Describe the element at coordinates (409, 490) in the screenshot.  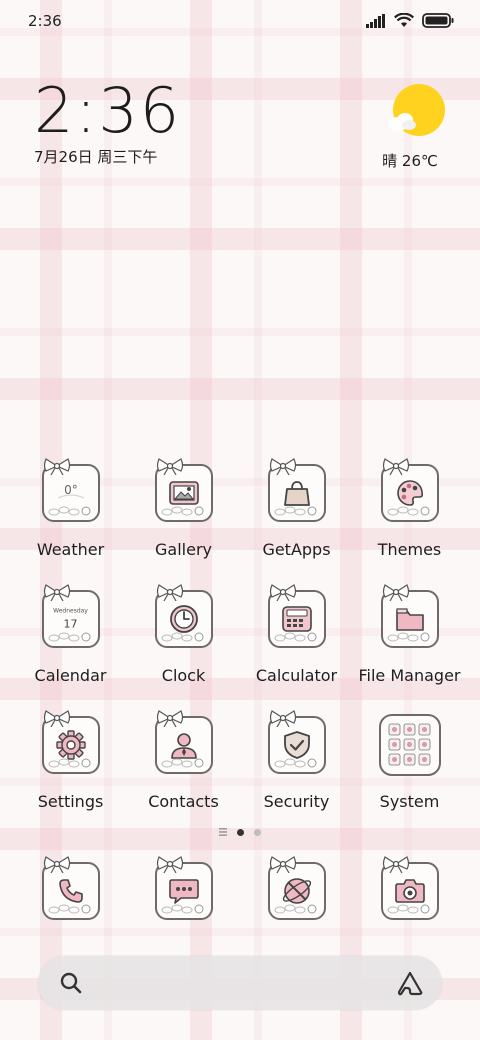
I see `palette-icon` at that location.